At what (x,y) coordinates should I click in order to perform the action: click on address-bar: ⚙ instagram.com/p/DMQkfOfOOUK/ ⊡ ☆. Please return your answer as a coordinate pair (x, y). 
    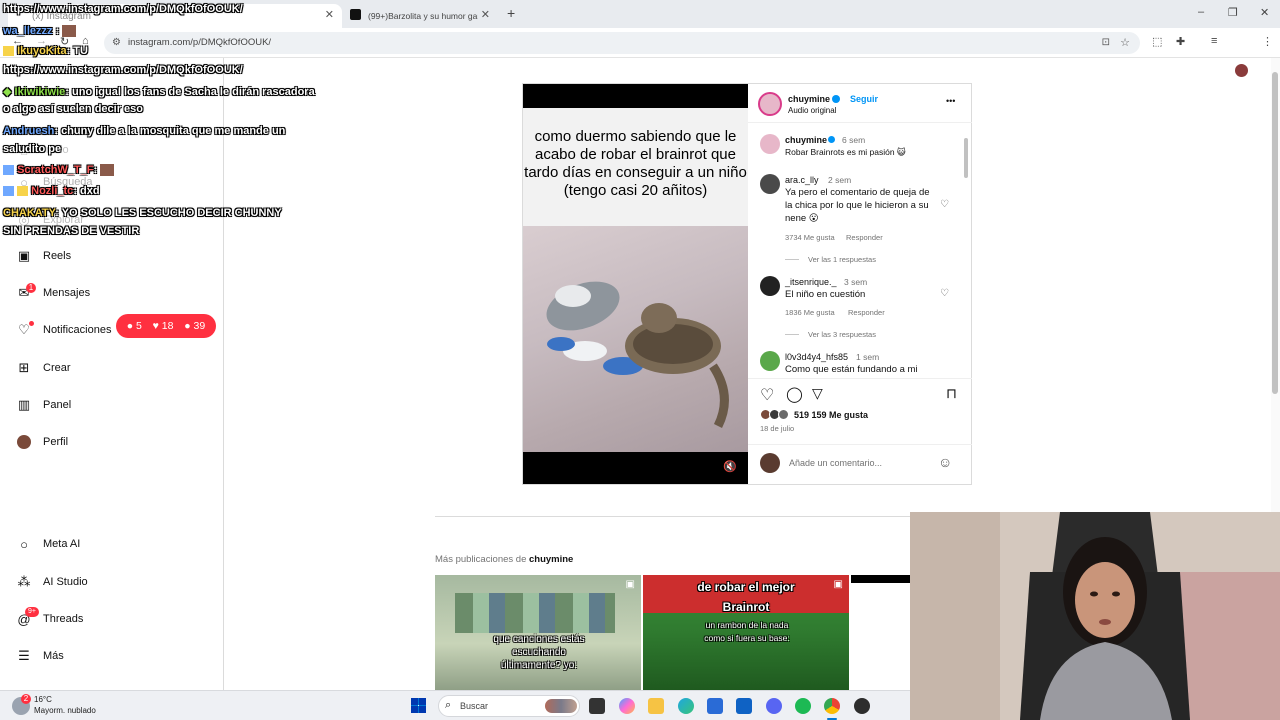
    Looking at the image, I should click on (622, 43).